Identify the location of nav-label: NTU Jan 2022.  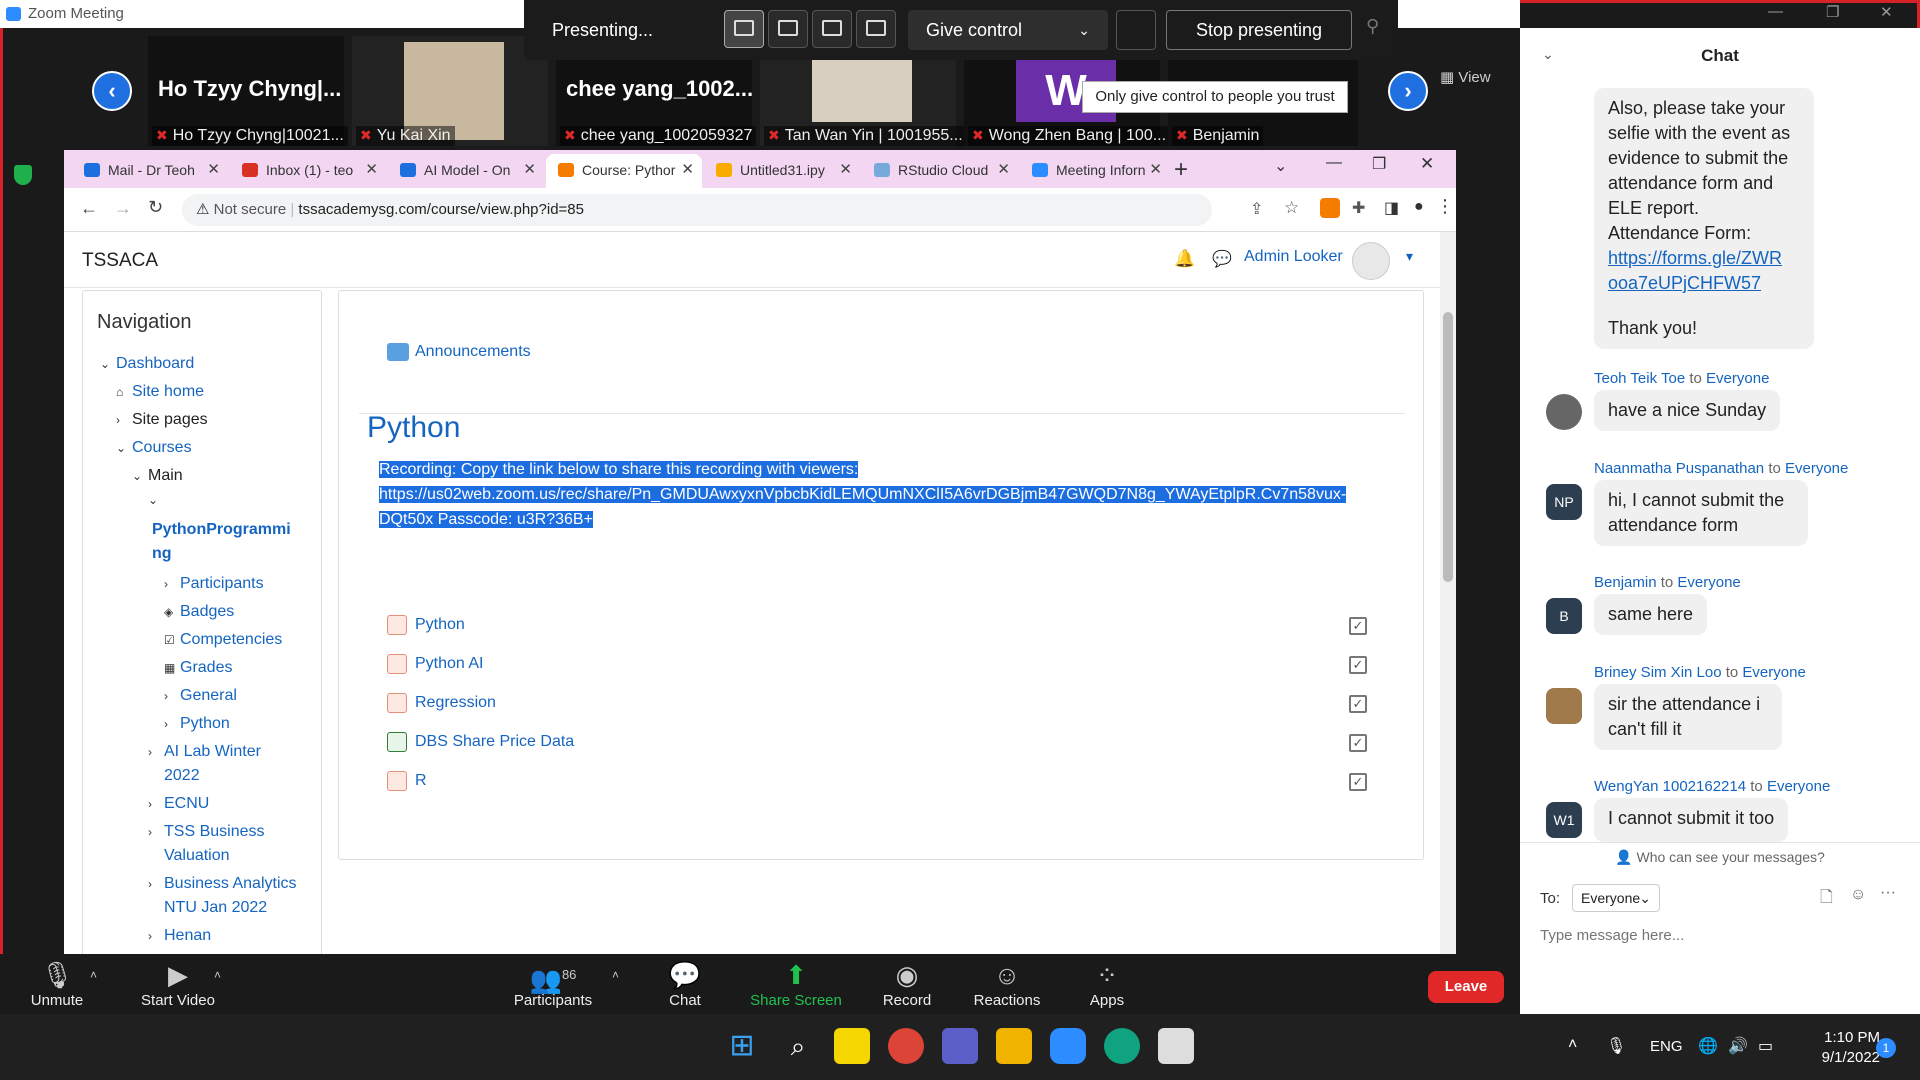
(215, 908).